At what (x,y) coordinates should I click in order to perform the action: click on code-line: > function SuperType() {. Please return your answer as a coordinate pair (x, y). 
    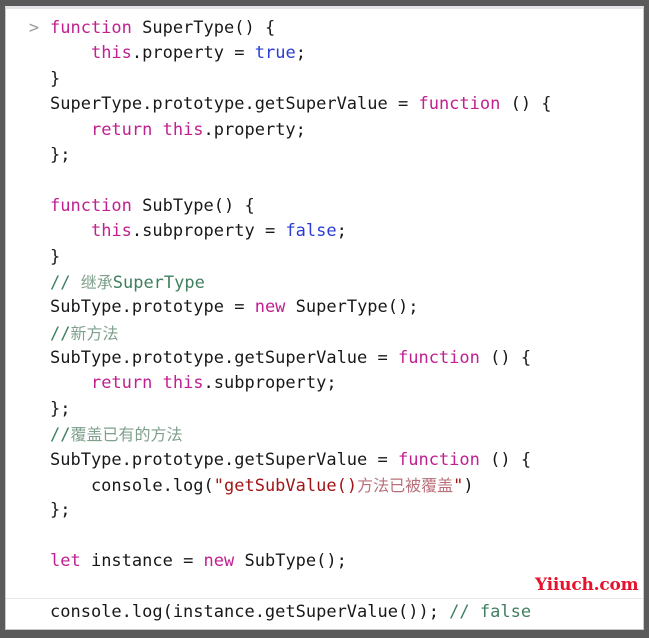
    Looking at the image, I should click on (324, 28).